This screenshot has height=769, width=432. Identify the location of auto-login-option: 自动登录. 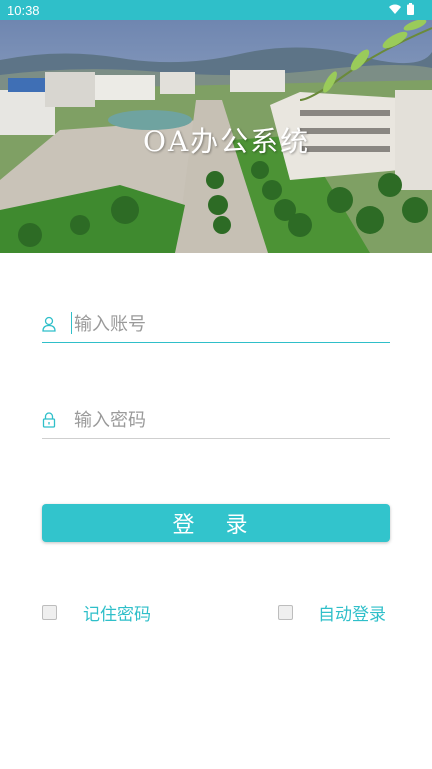
(332, 612).